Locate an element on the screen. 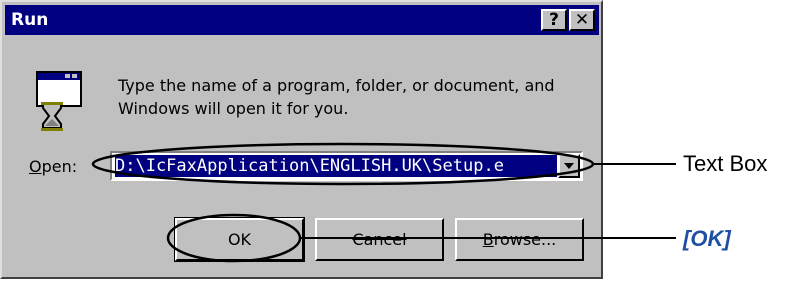  callout-ok-label: [OK] is located at coordinates (707, 238).